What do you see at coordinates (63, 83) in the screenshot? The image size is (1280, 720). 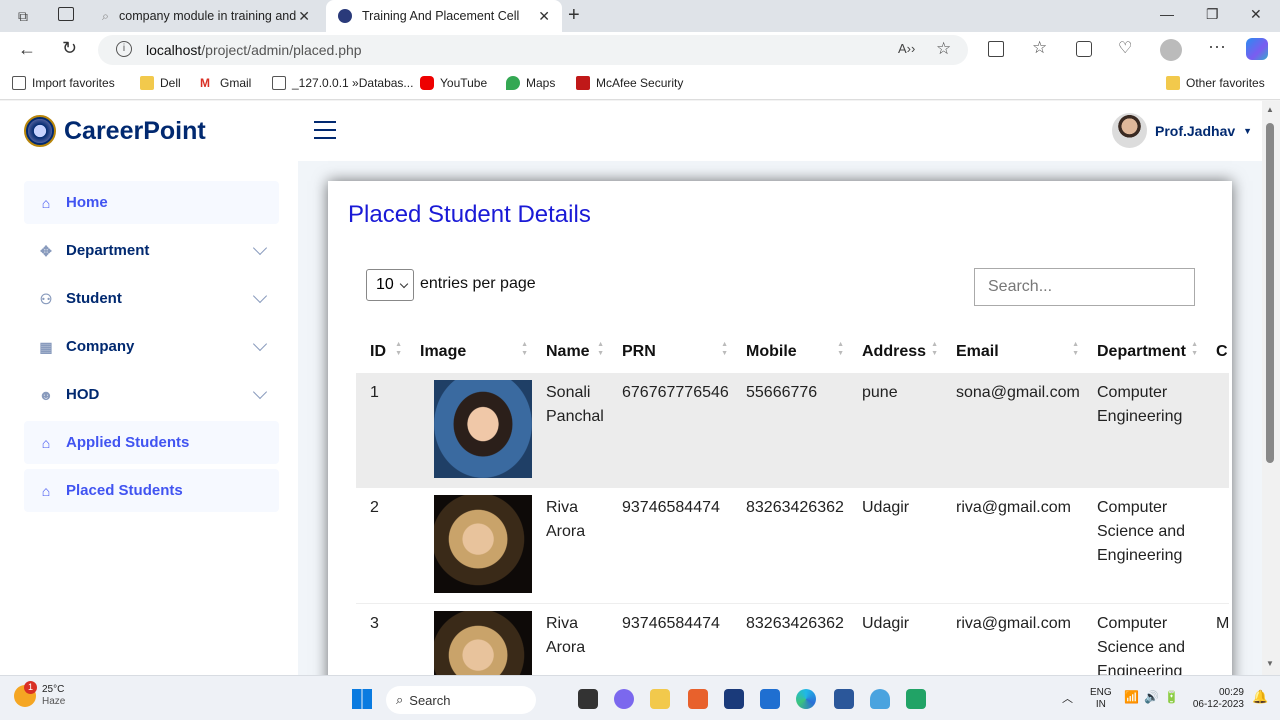 I see `fav-import: Import favorites` at bounding box center [63, 83].